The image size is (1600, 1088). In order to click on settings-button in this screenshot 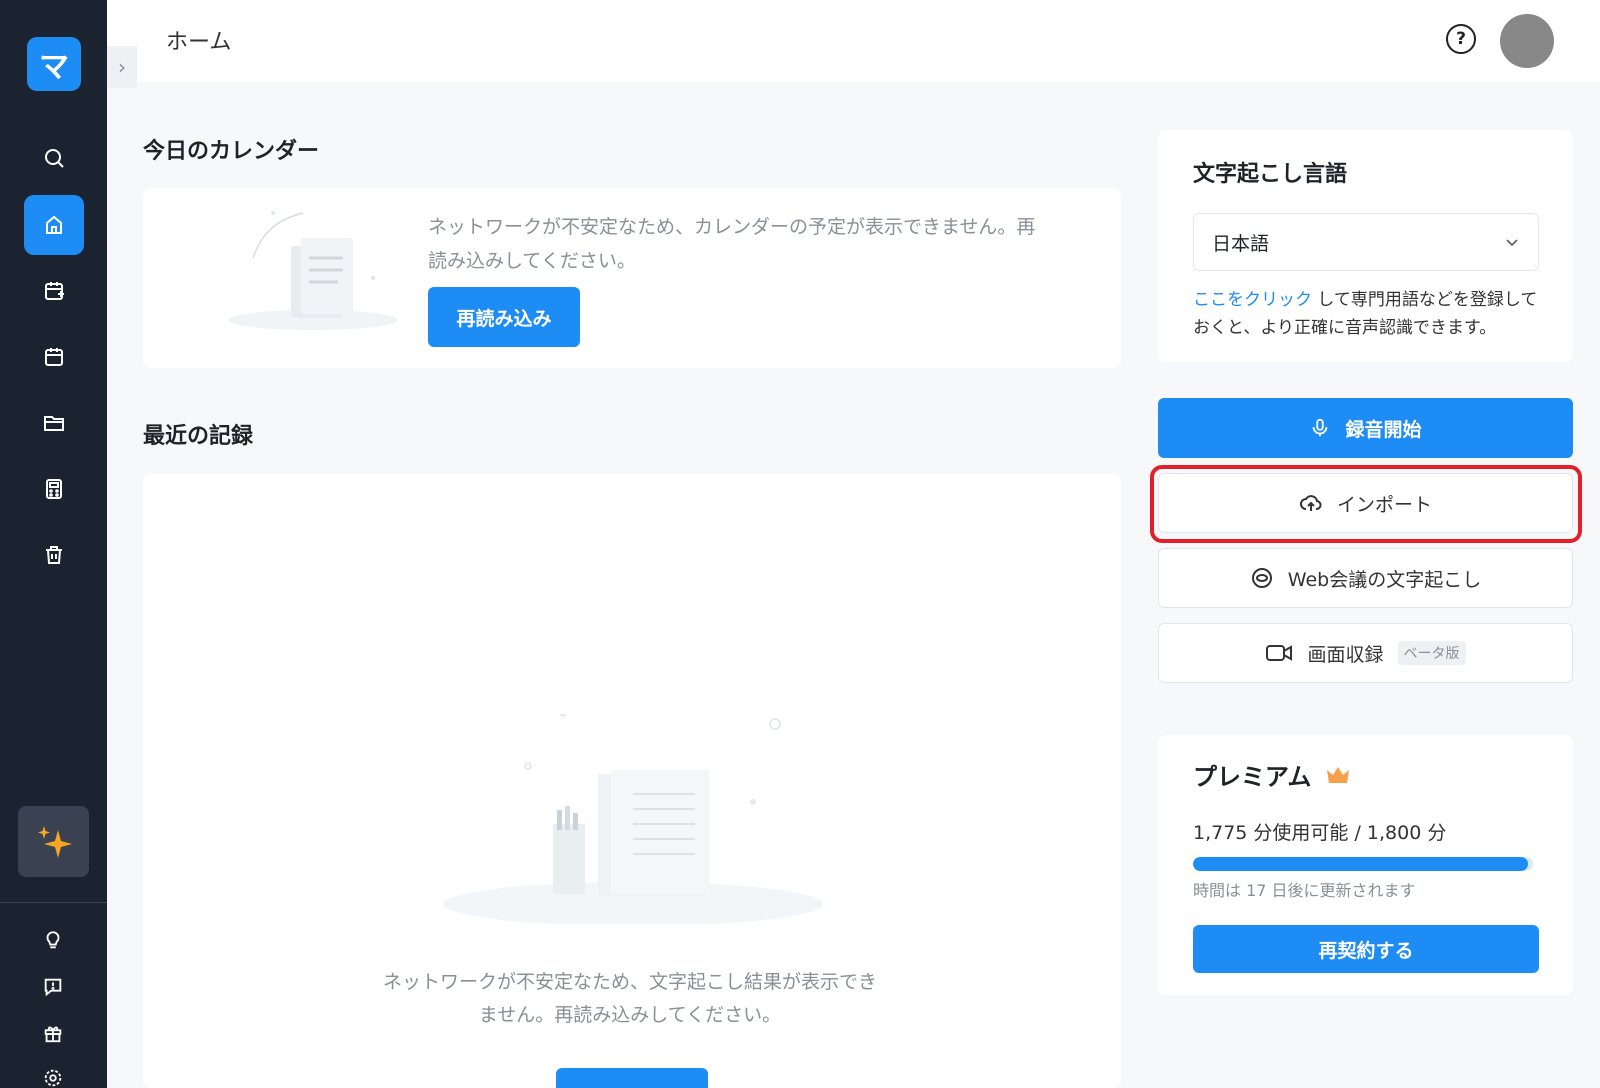, I will do `click(53, 1075)`.